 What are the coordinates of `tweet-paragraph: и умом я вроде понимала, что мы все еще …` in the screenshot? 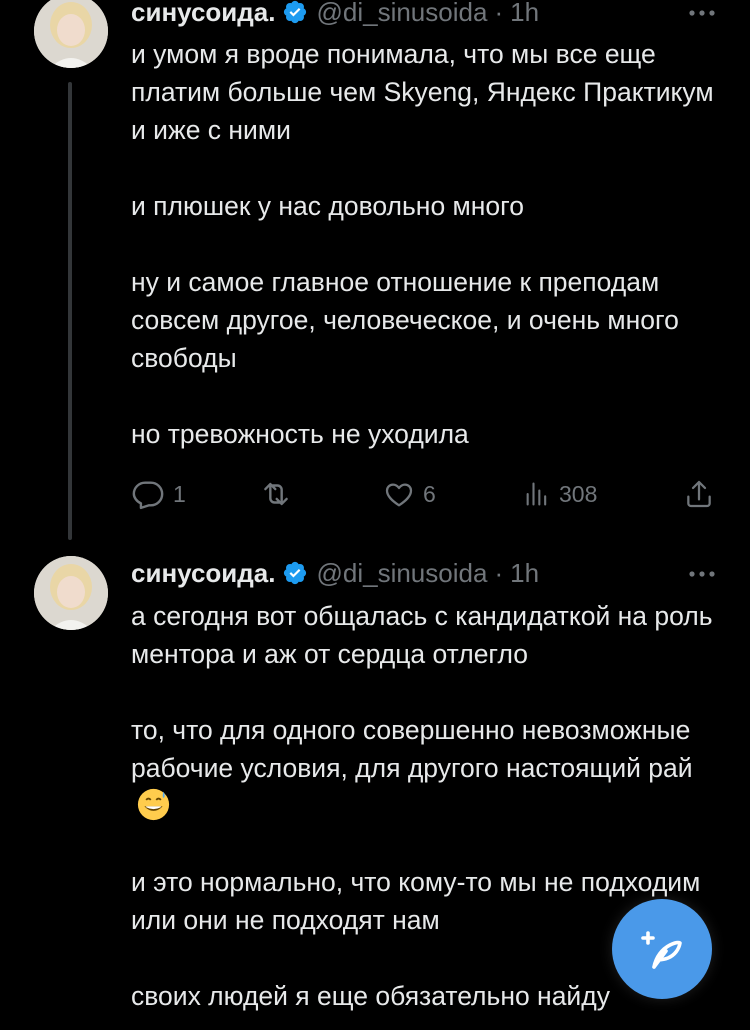 It's located at (422, 92).